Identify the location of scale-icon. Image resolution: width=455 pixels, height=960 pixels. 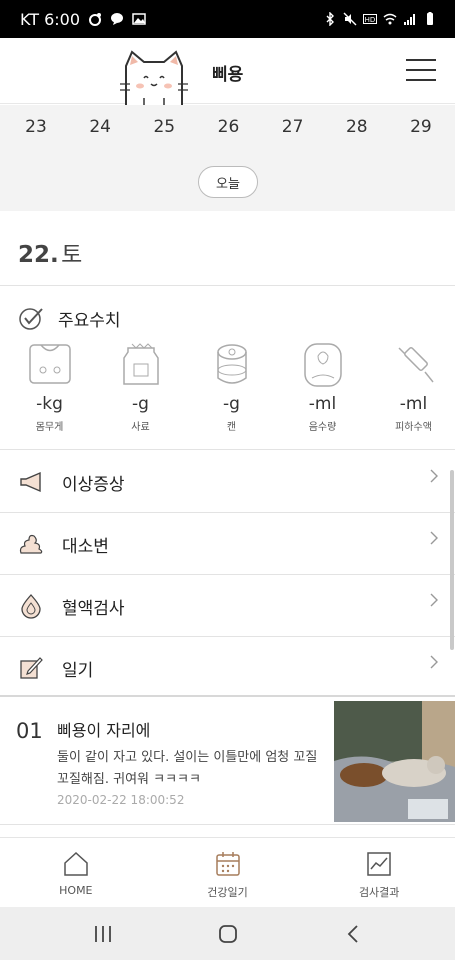
(49, 364).